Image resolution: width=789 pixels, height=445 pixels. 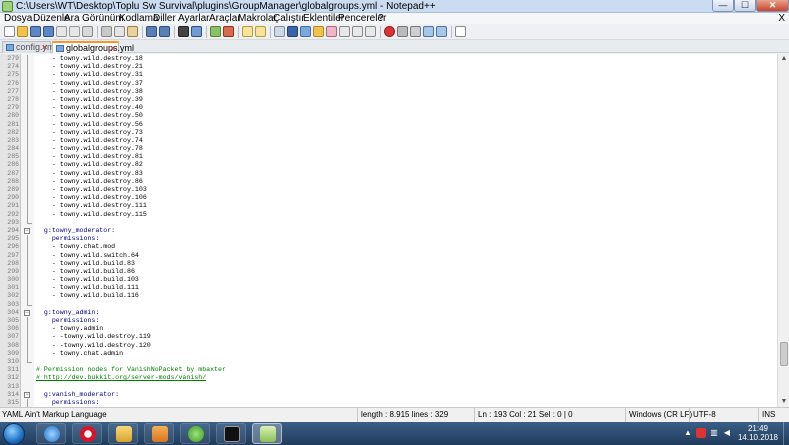 I want to click on show-all-characters-icon, so click(x=292, y=31).